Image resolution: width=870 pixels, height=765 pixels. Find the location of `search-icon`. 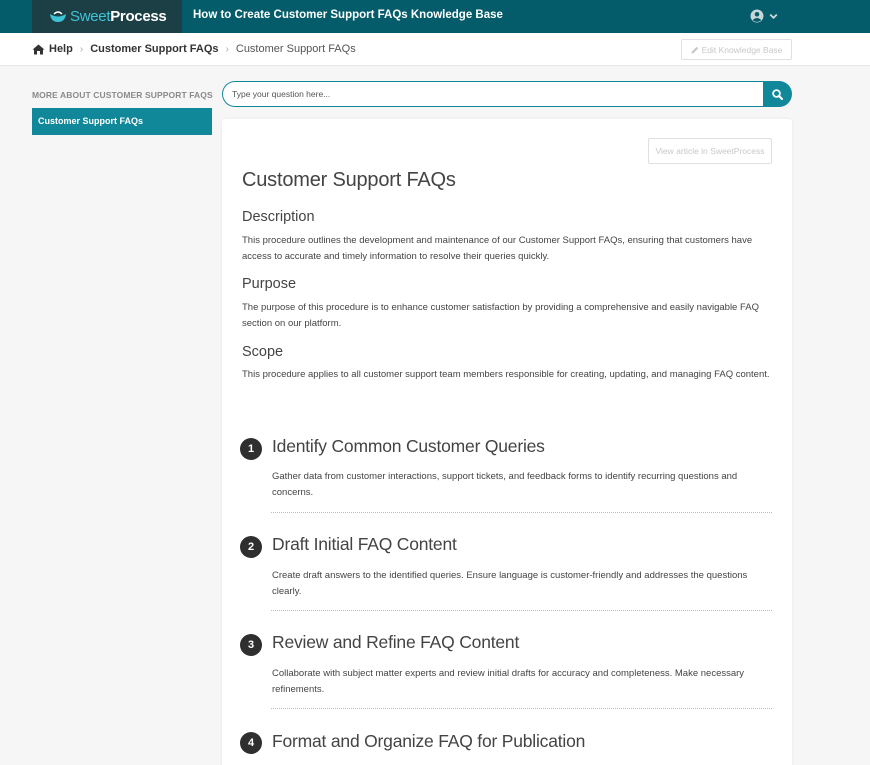

search-icon is located at coordinates (777, 94).